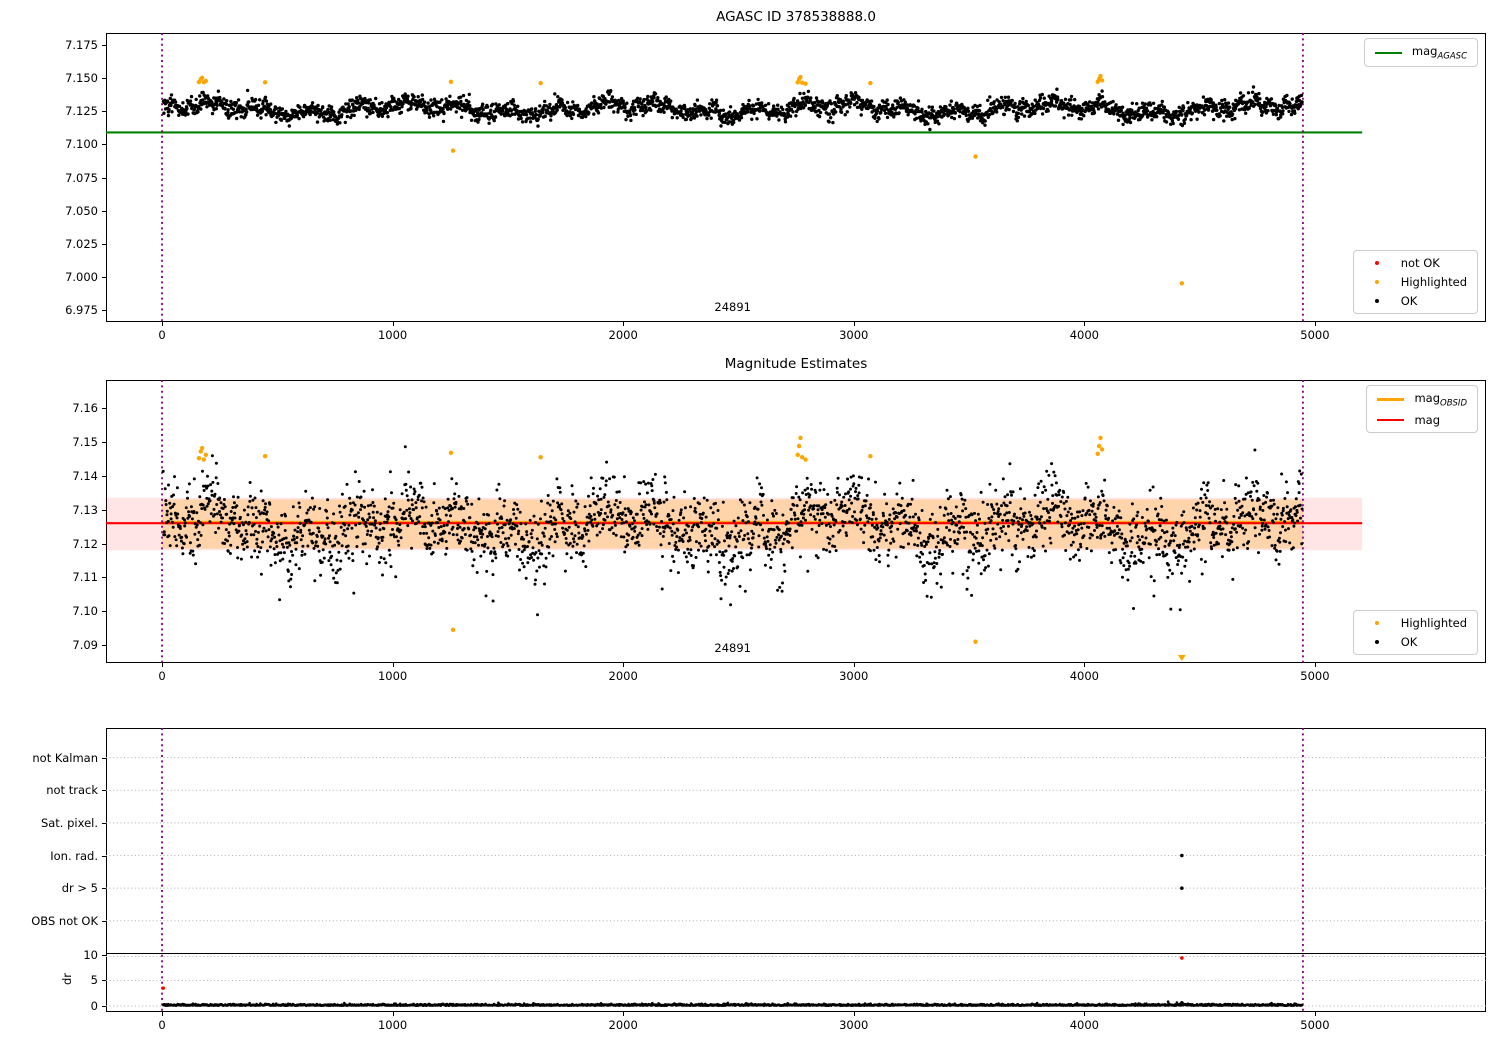 The image size is (1500, 1050). I want to click on top-plot-title: AGASC ID 378538888.0, so click(796, 17).